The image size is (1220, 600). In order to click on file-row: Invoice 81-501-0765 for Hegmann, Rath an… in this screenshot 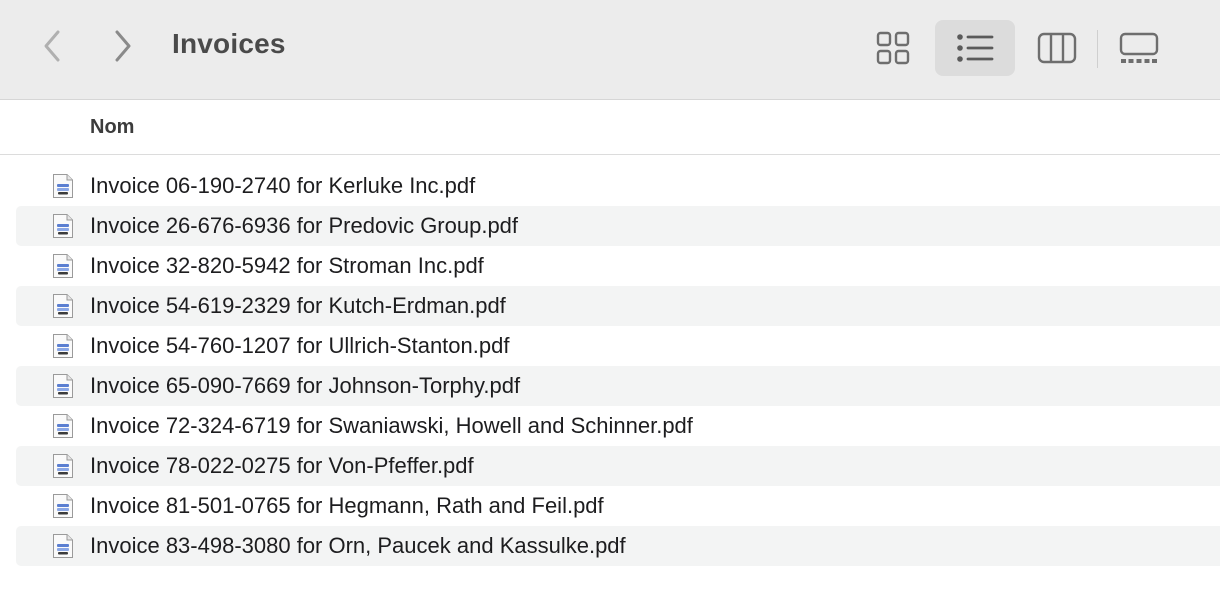, I will do `click(618, 506)`.